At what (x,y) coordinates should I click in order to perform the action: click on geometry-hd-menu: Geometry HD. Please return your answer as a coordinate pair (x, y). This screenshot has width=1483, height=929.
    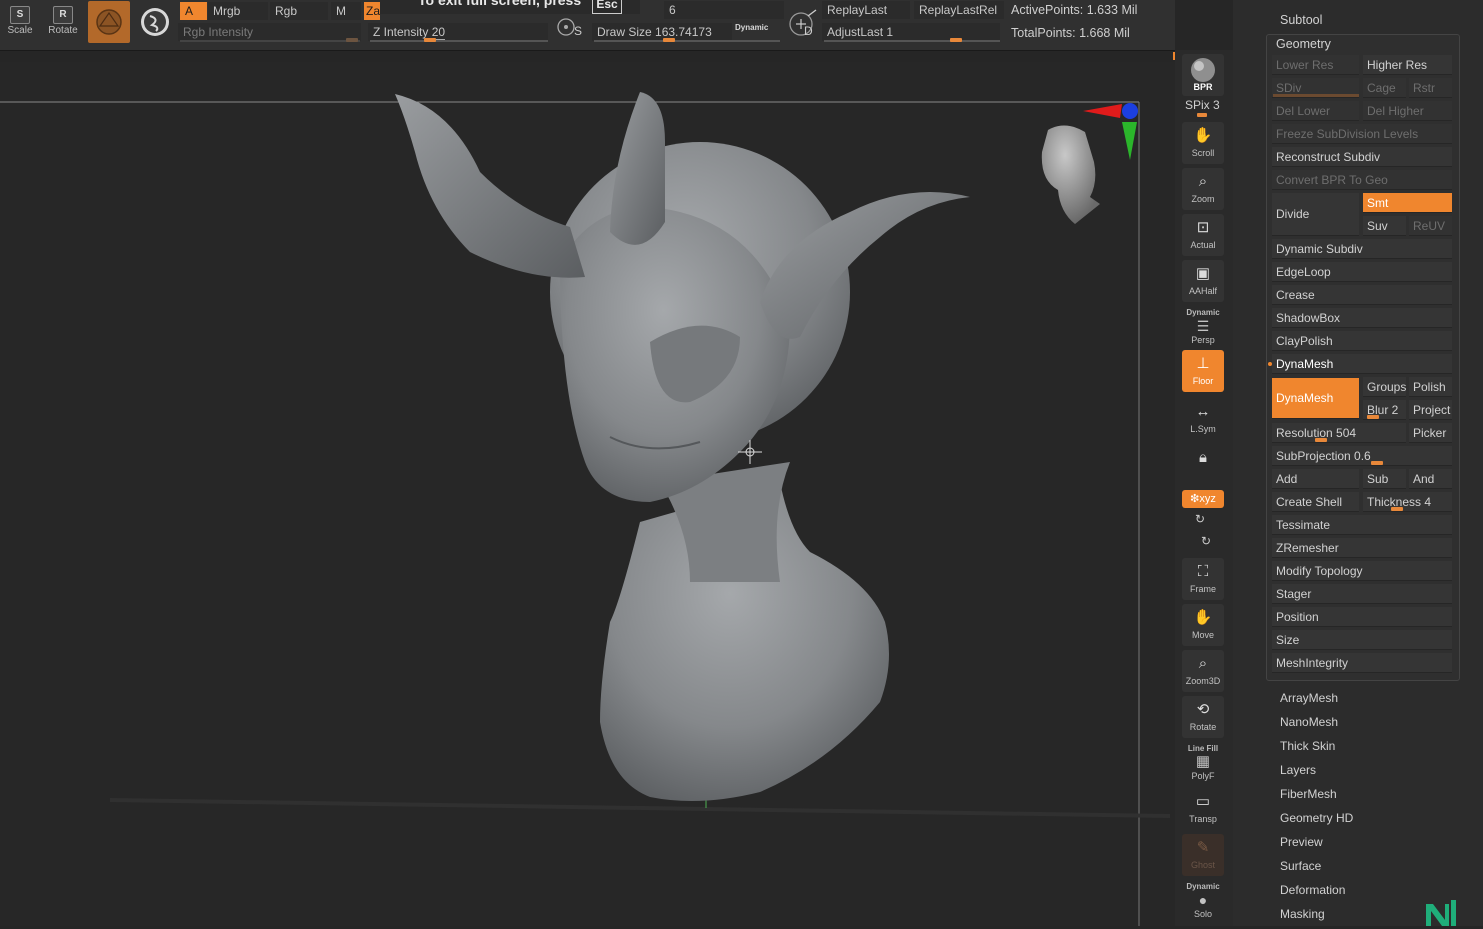
    Looking at the image, I should click on (1316, 818).